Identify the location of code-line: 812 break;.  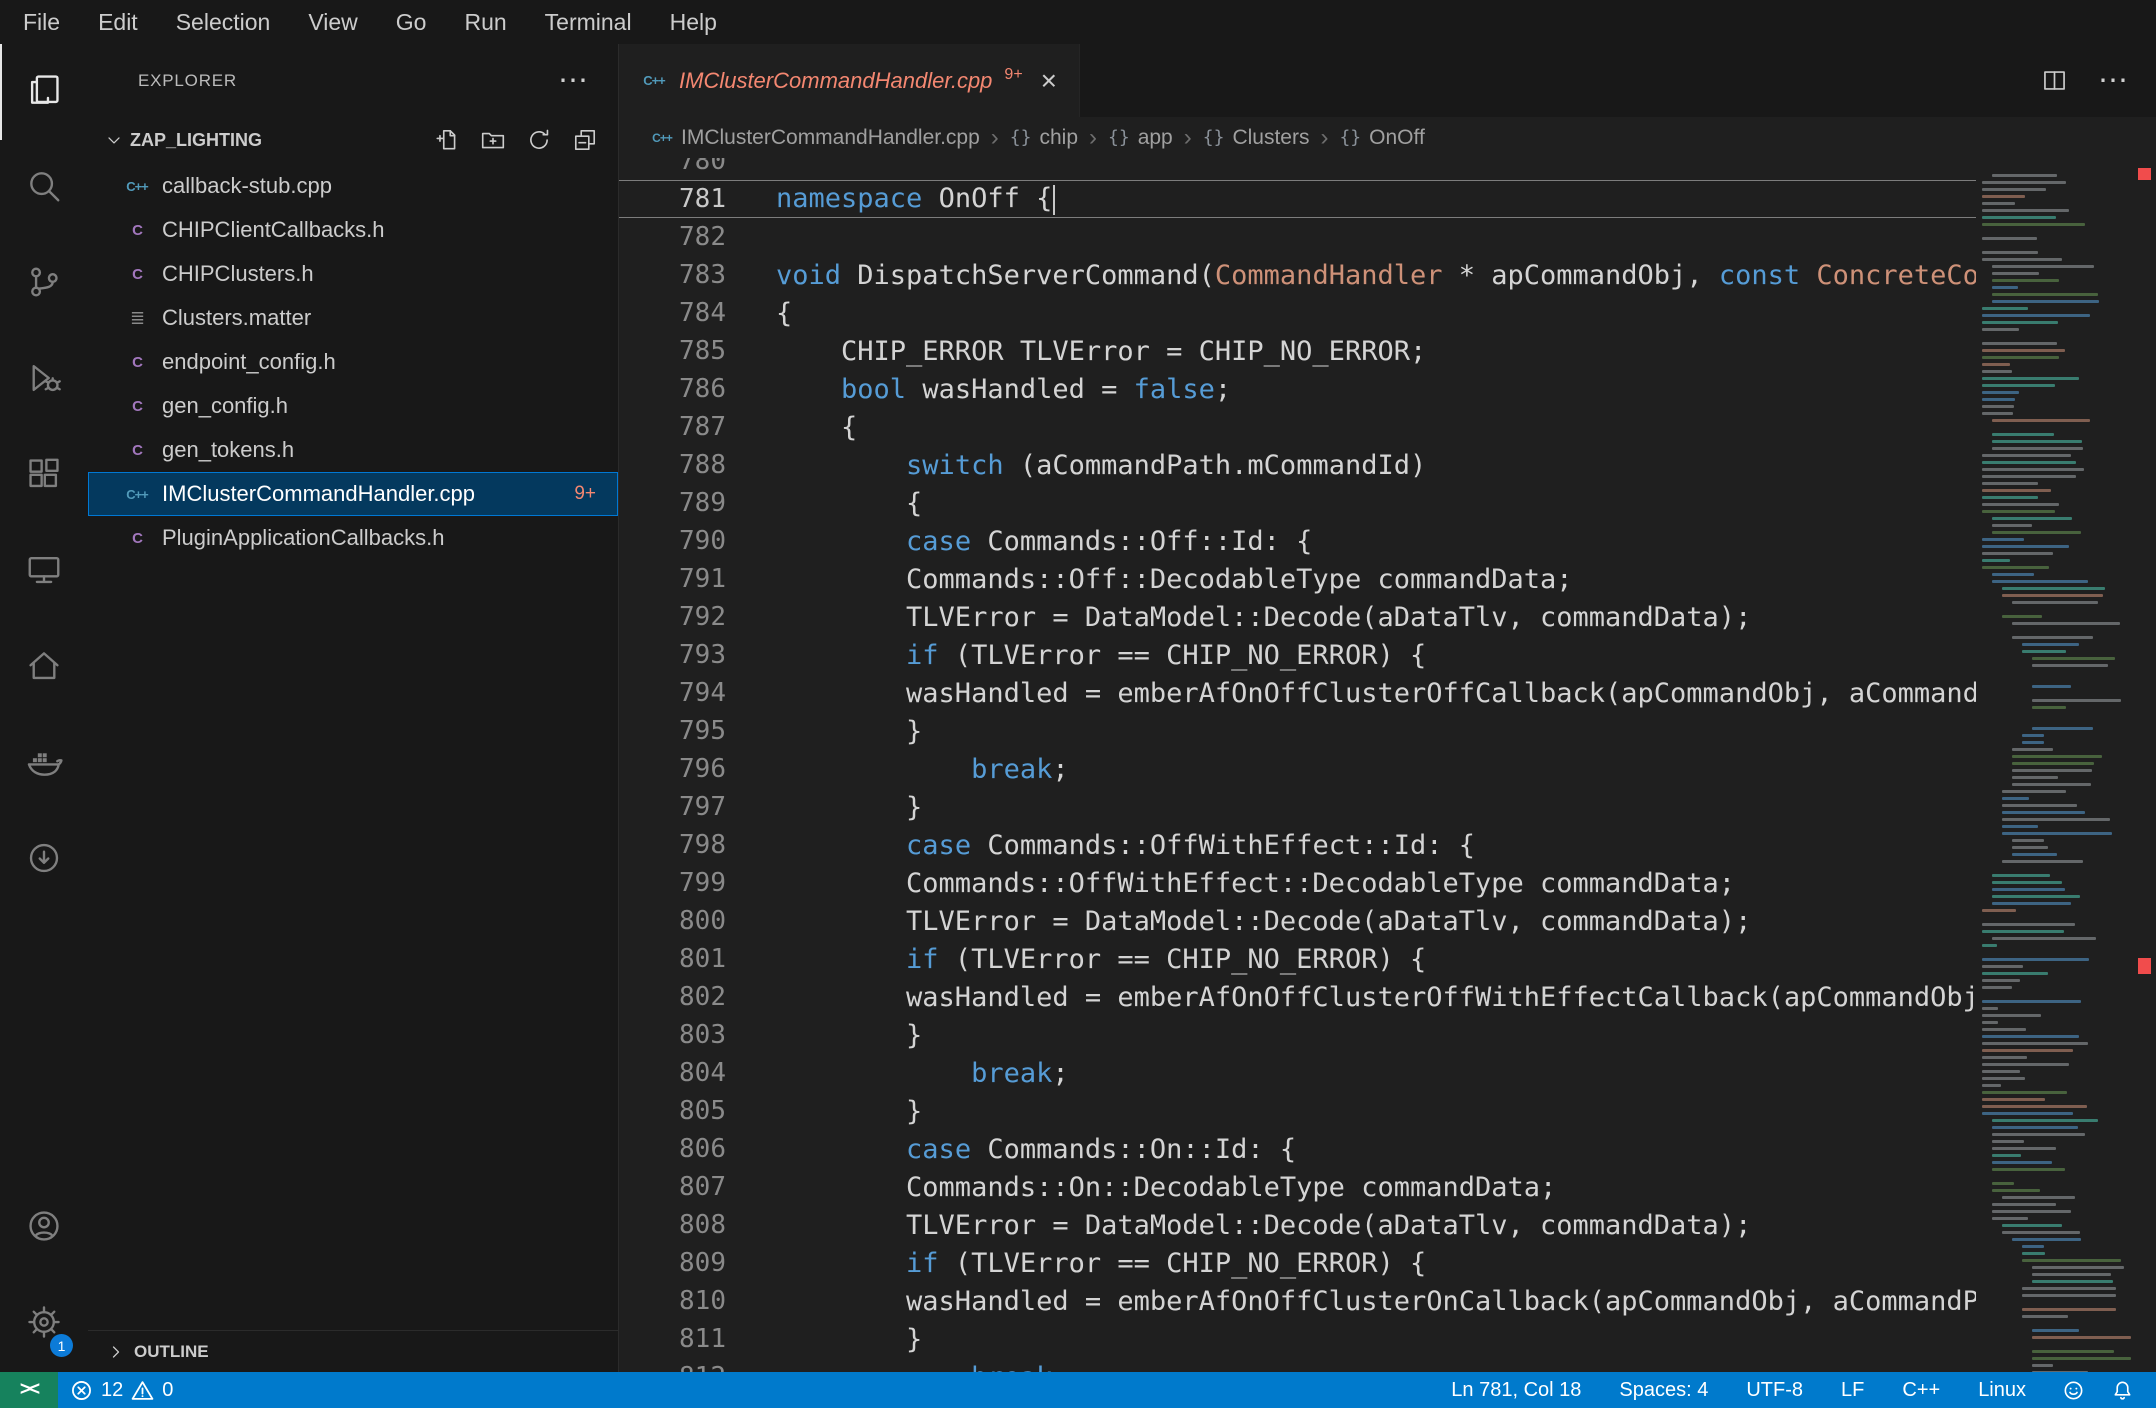
(1297, 1365).